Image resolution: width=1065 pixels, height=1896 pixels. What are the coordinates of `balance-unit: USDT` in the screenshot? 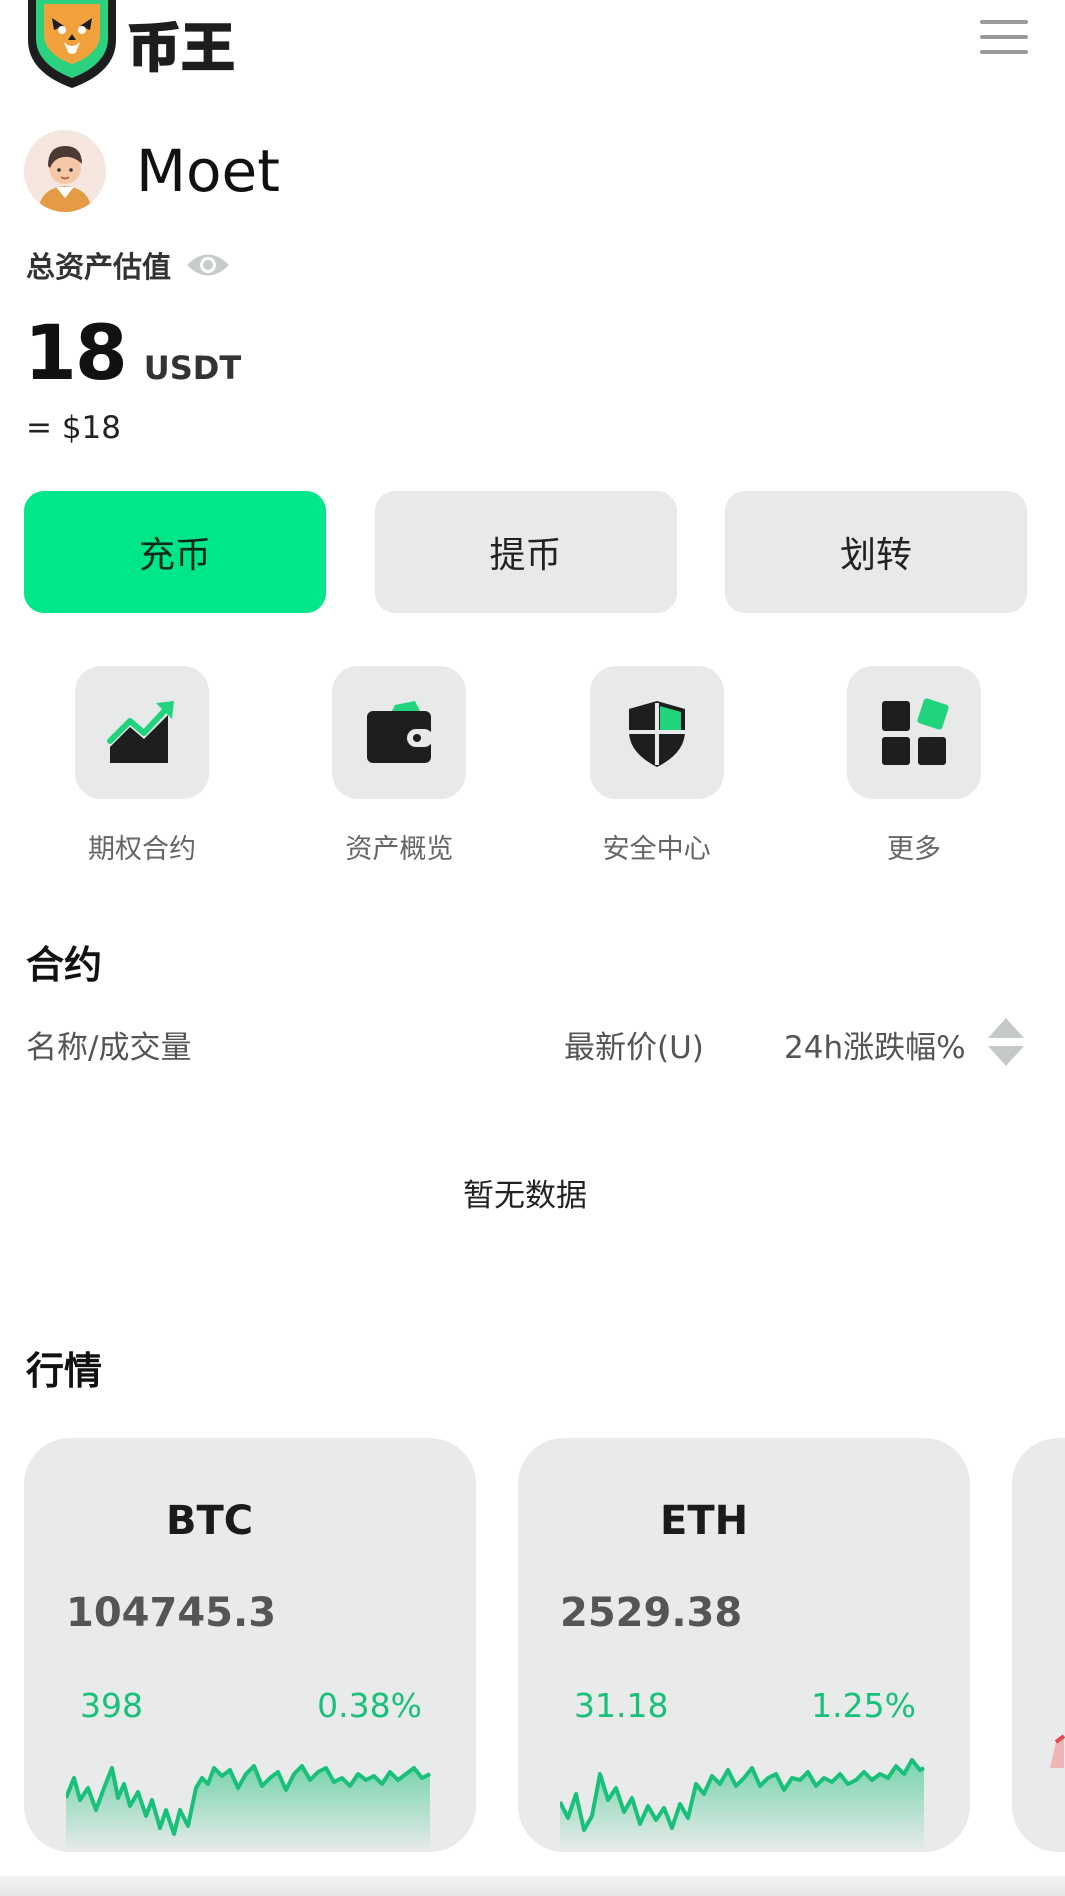 It's located at (192, 368).